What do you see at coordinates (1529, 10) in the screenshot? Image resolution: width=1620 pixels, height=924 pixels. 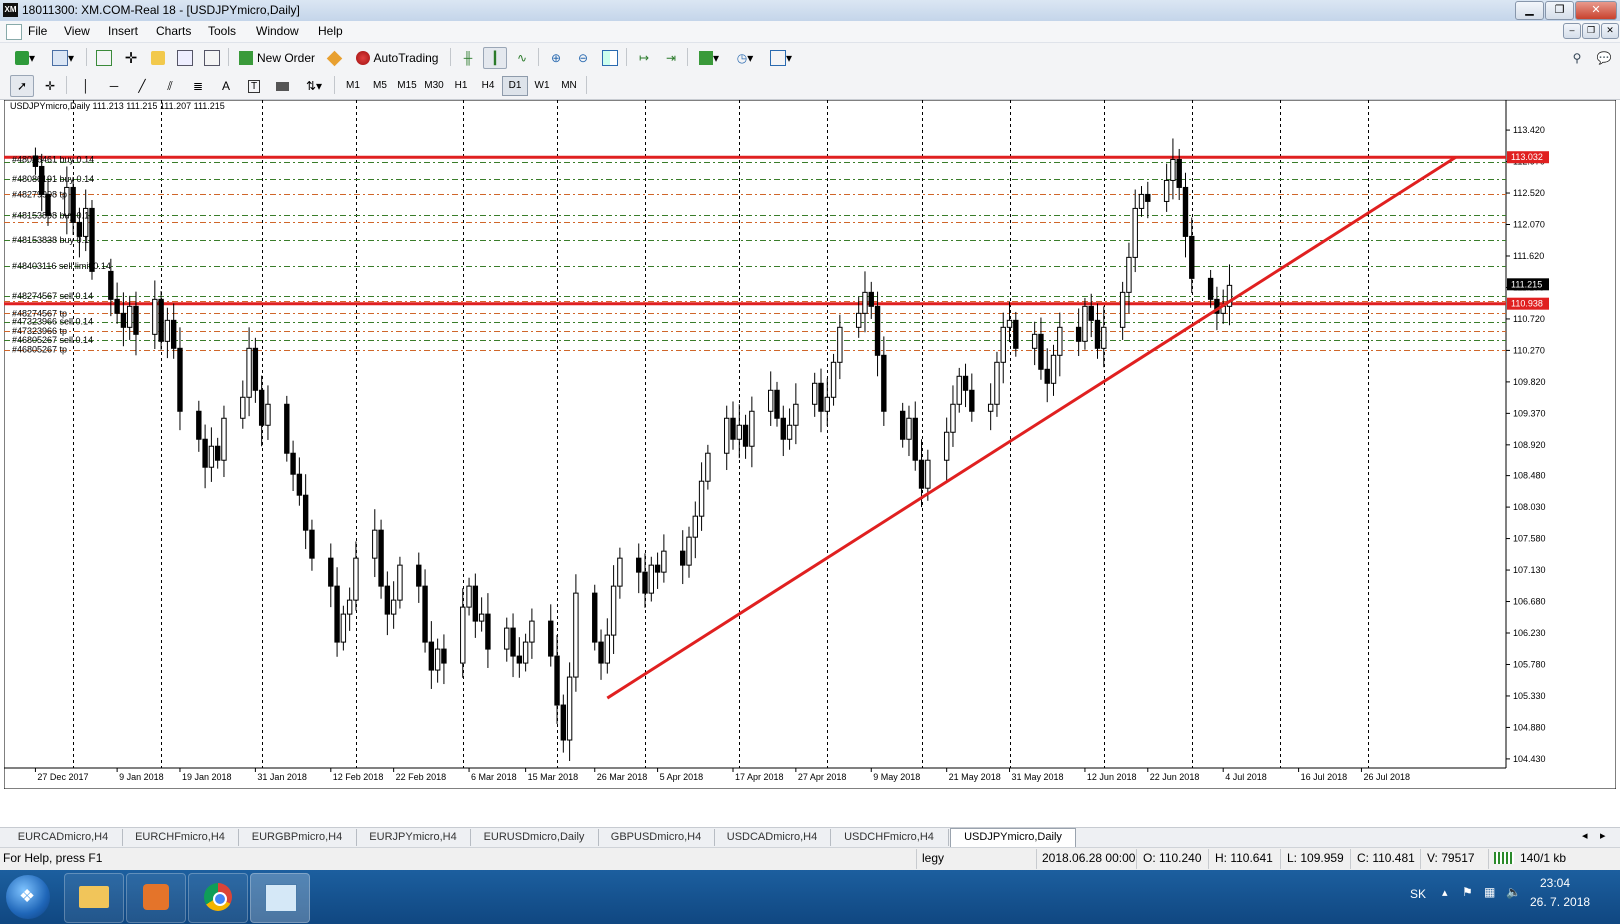 I see `minimize-button: ▁` at bounding box center [1529, 10].